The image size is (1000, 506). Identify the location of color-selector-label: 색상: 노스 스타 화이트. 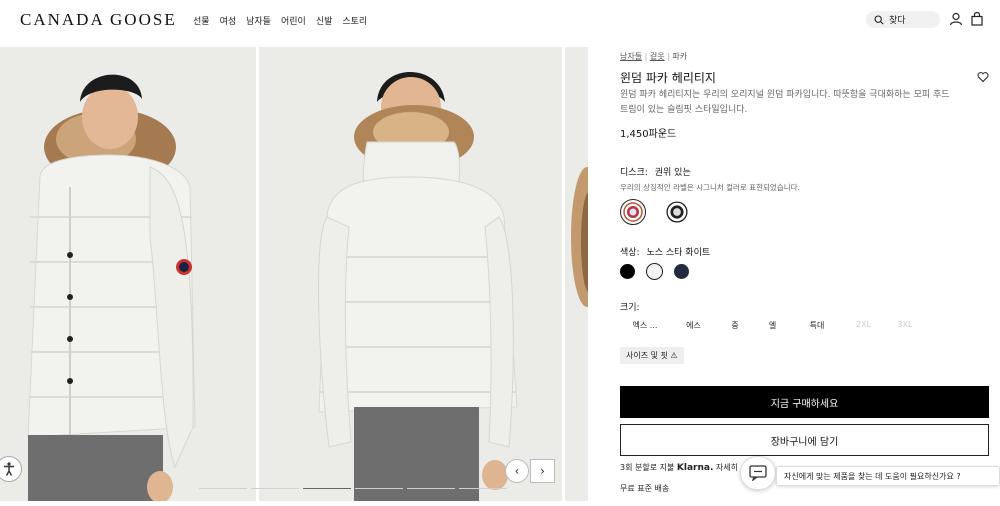
(665, 251).